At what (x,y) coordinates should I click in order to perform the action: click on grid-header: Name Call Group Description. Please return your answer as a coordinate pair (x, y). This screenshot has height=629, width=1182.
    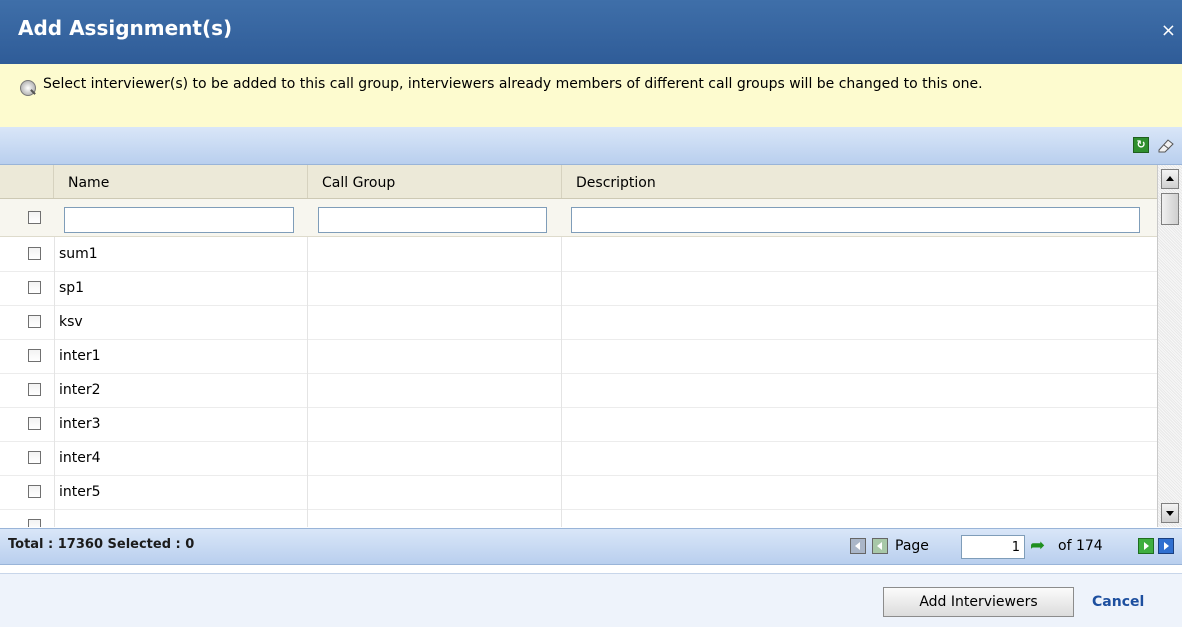
    Looking at the image, I should click on (578, 182).